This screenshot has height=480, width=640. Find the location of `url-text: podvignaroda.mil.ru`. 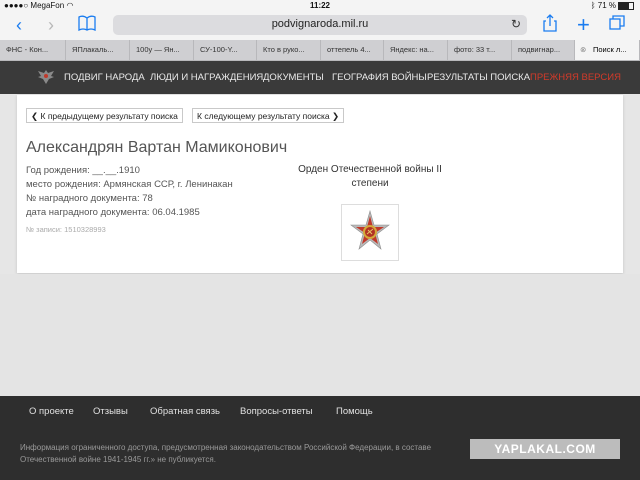

url-text: podvignaroda.mil.ru is located at coordinates (320, 24).